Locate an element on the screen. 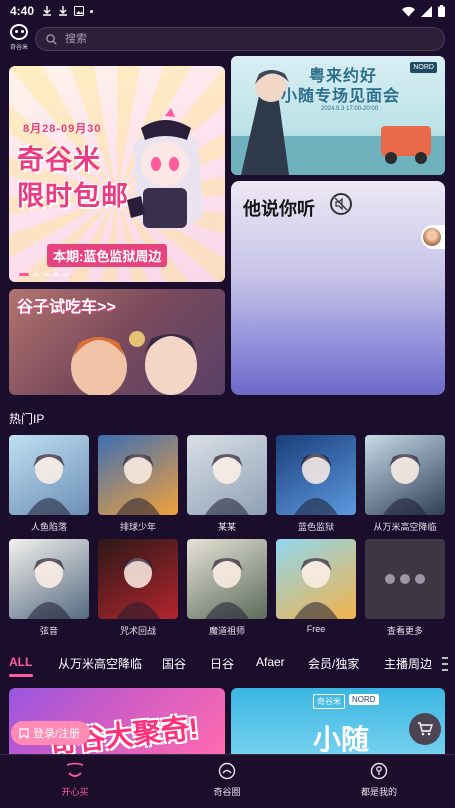 This screenshot has width=455, height=808. view-more-thumb is located at coordinates (405, 579).